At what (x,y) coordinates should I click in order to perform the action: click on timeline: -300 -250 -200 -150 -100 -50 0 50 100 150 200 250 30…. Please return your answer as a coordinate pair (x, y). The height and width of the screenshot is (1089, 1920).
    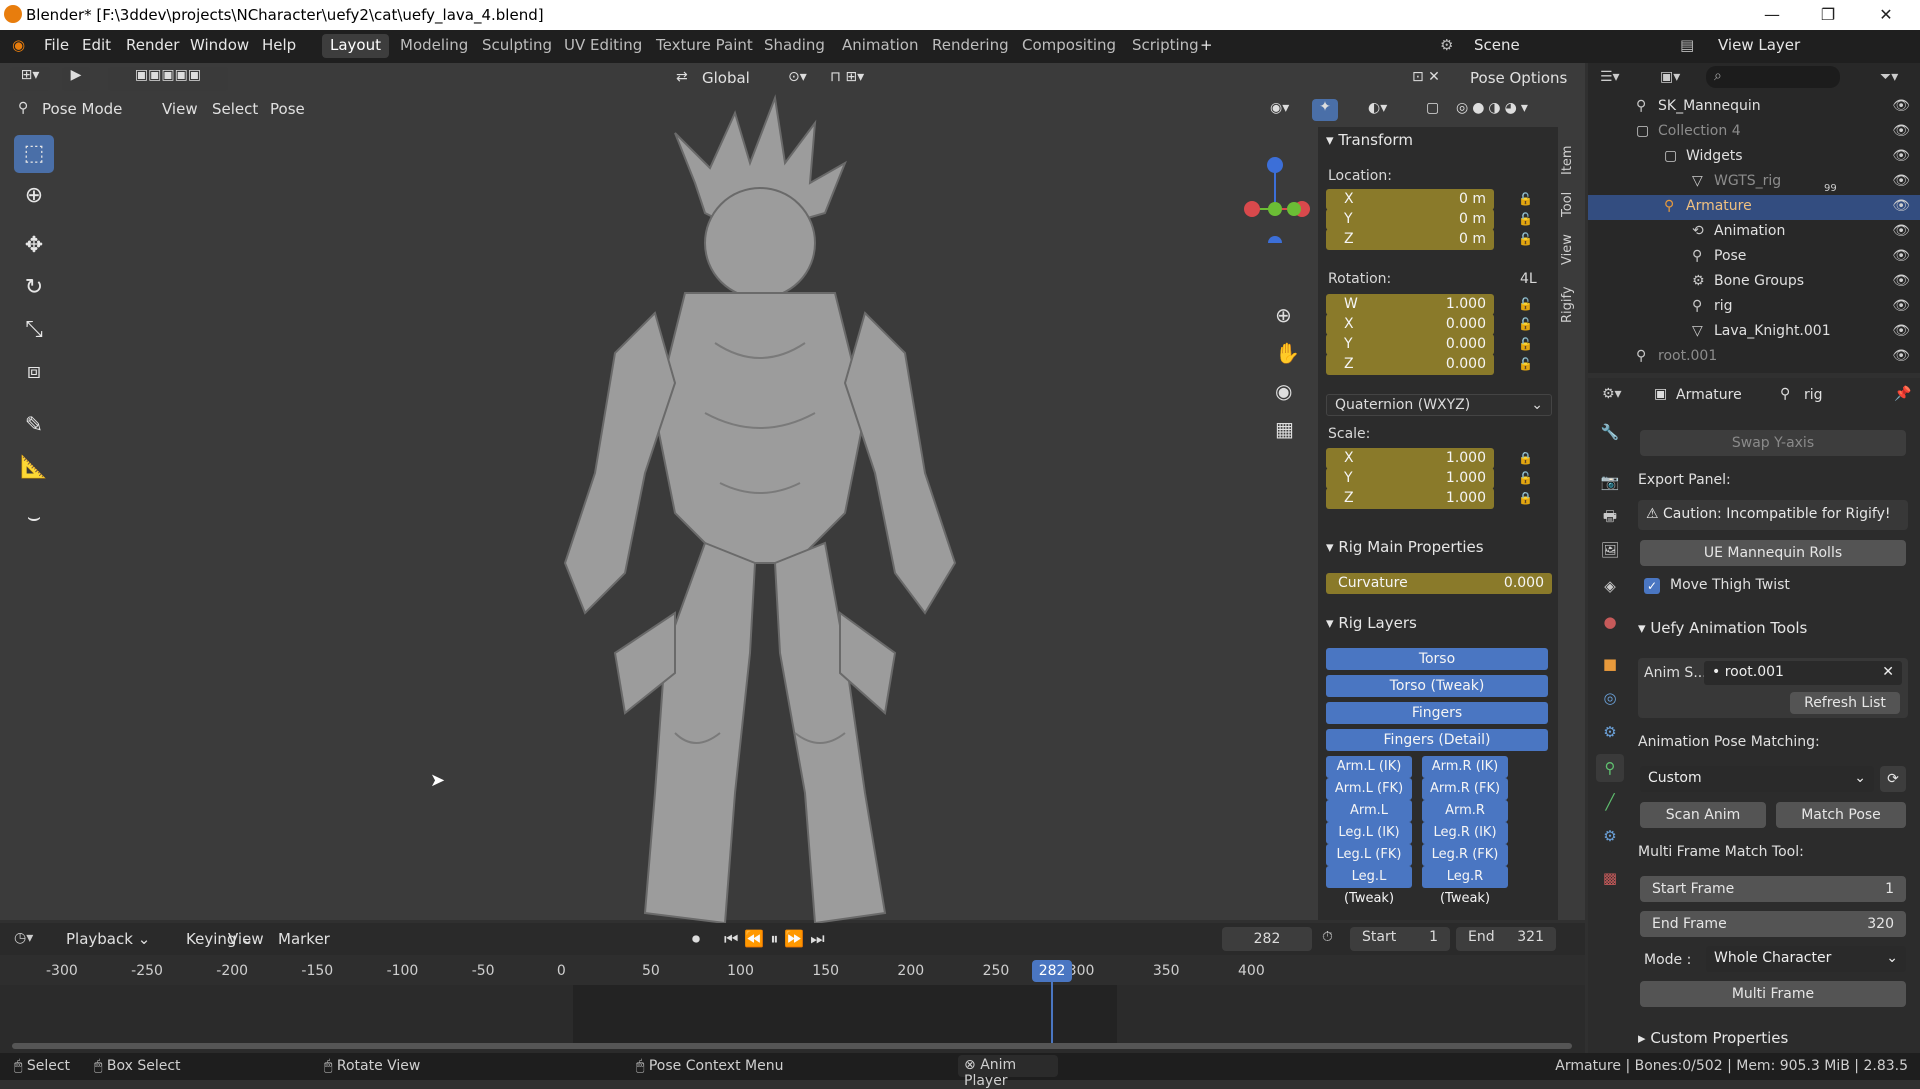
    Looking at the image, I should click on (792, 1004).